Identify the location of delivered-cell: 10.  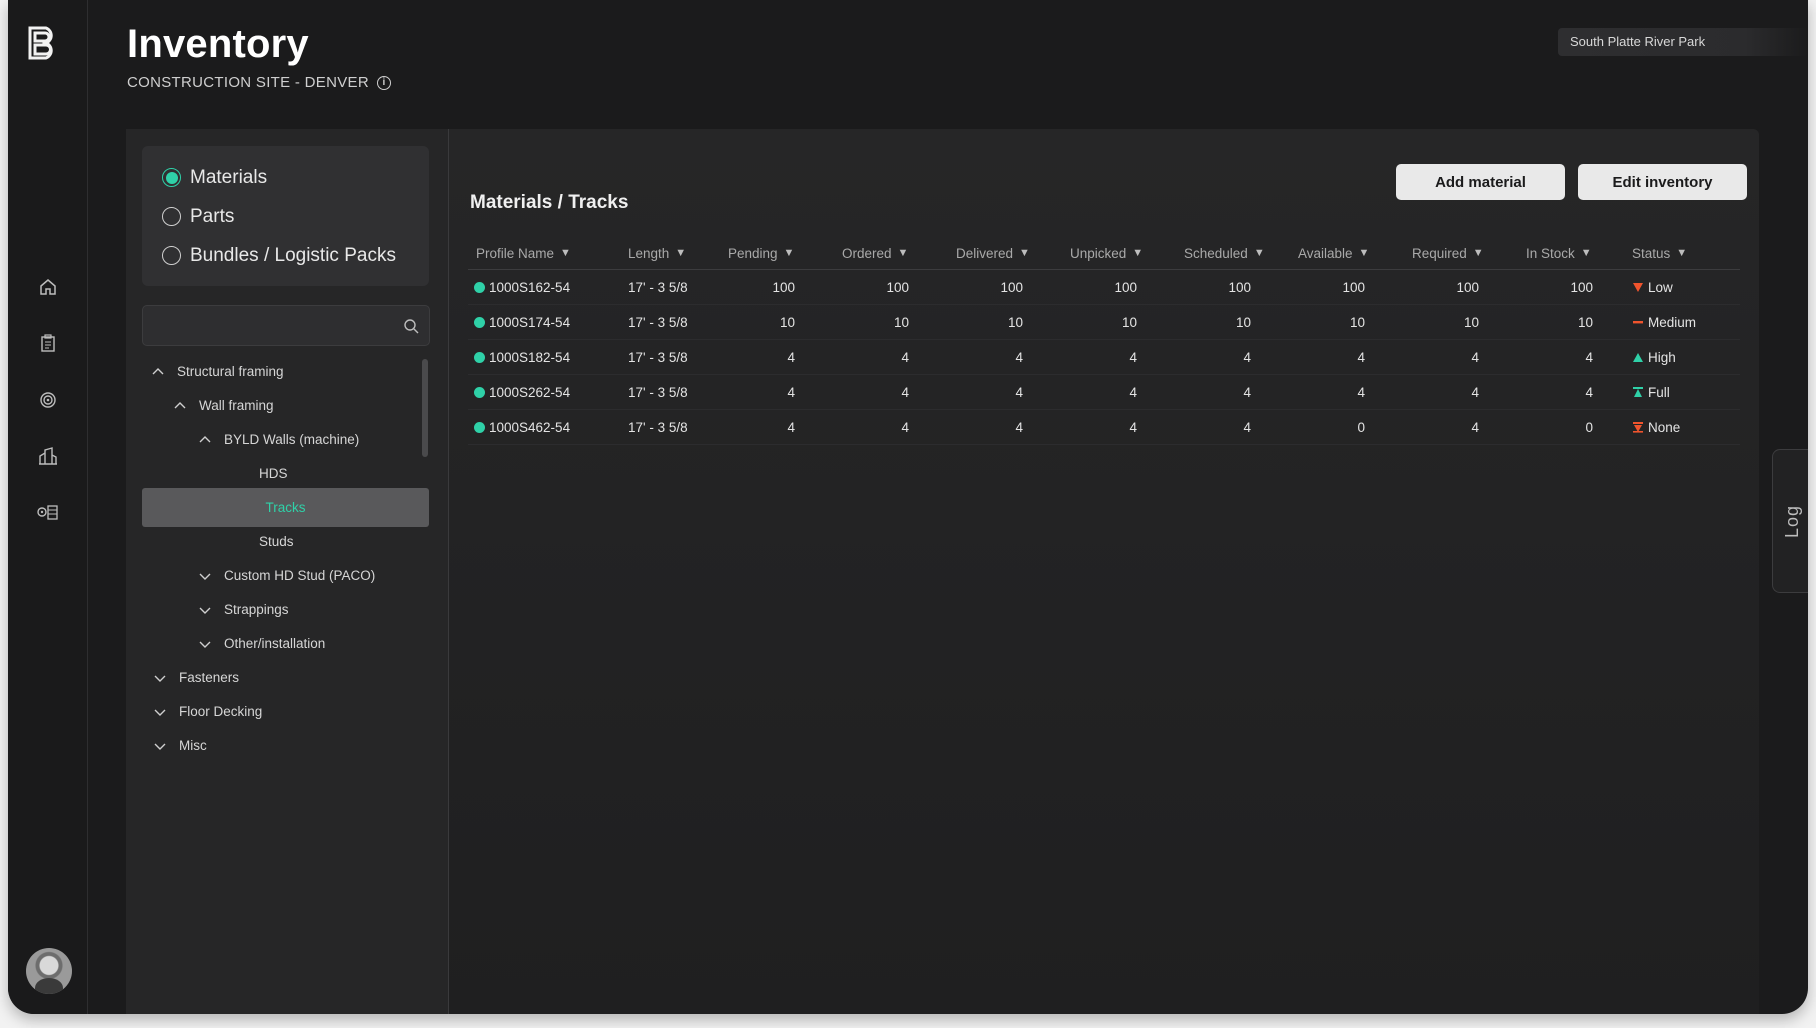
(1015, 322).